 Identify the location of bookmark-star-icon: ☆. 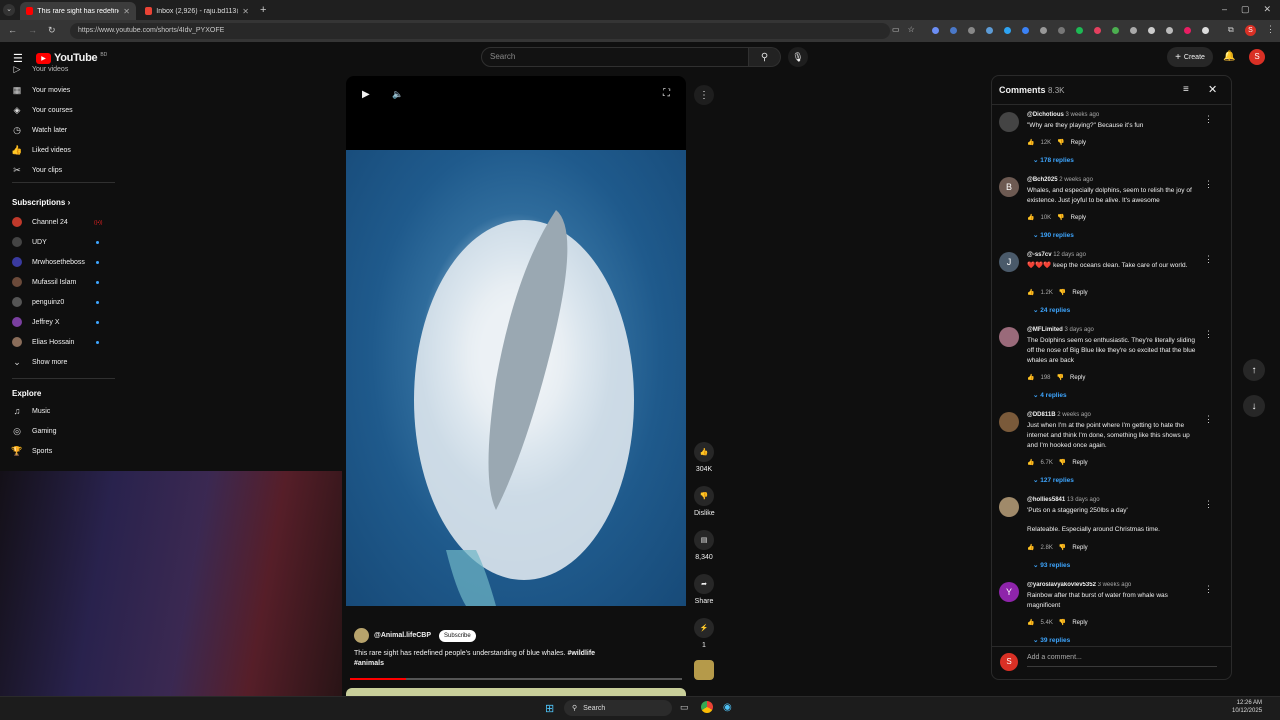
(911, 29).